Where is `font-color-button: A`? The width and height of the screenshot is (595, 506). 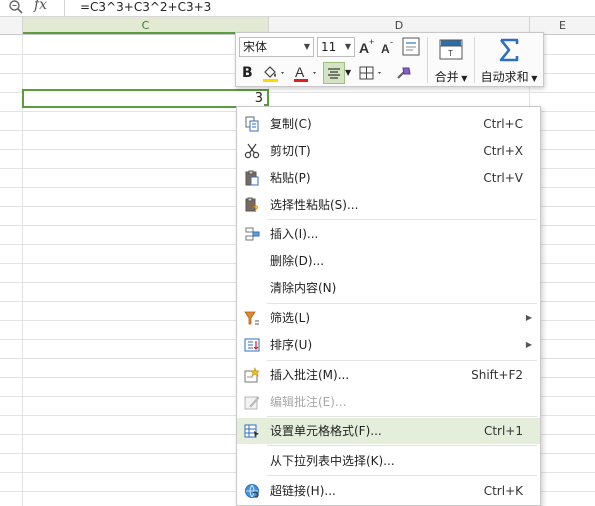 font-color-button: A is located at coordinates (306, 73).